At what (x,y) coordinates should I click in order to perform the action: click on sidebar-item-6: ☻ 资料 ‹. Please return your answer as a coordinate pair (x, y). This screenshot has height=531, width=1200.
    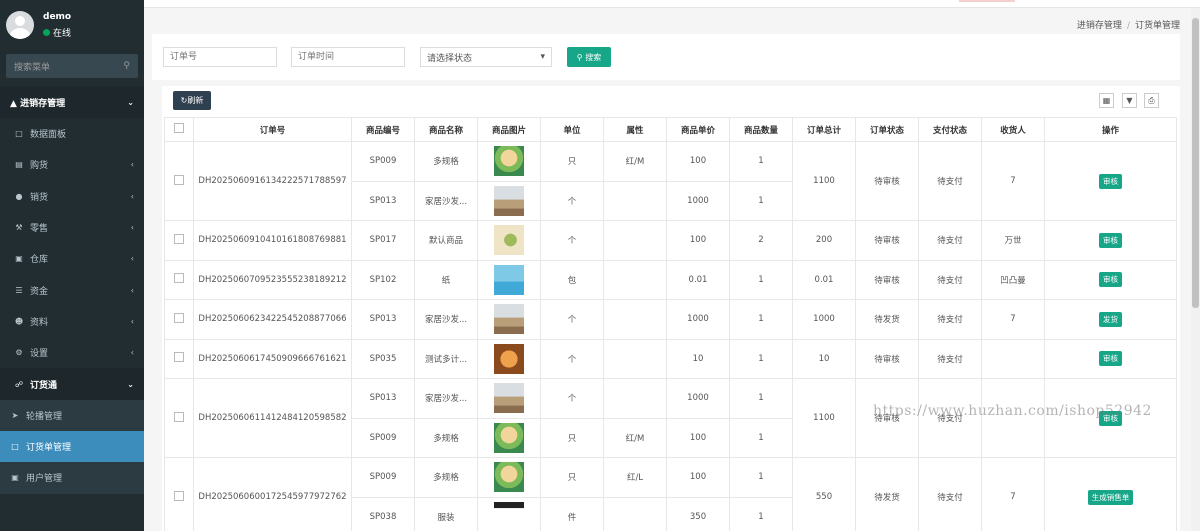
    Looking at the image, I should click on (72, 321).